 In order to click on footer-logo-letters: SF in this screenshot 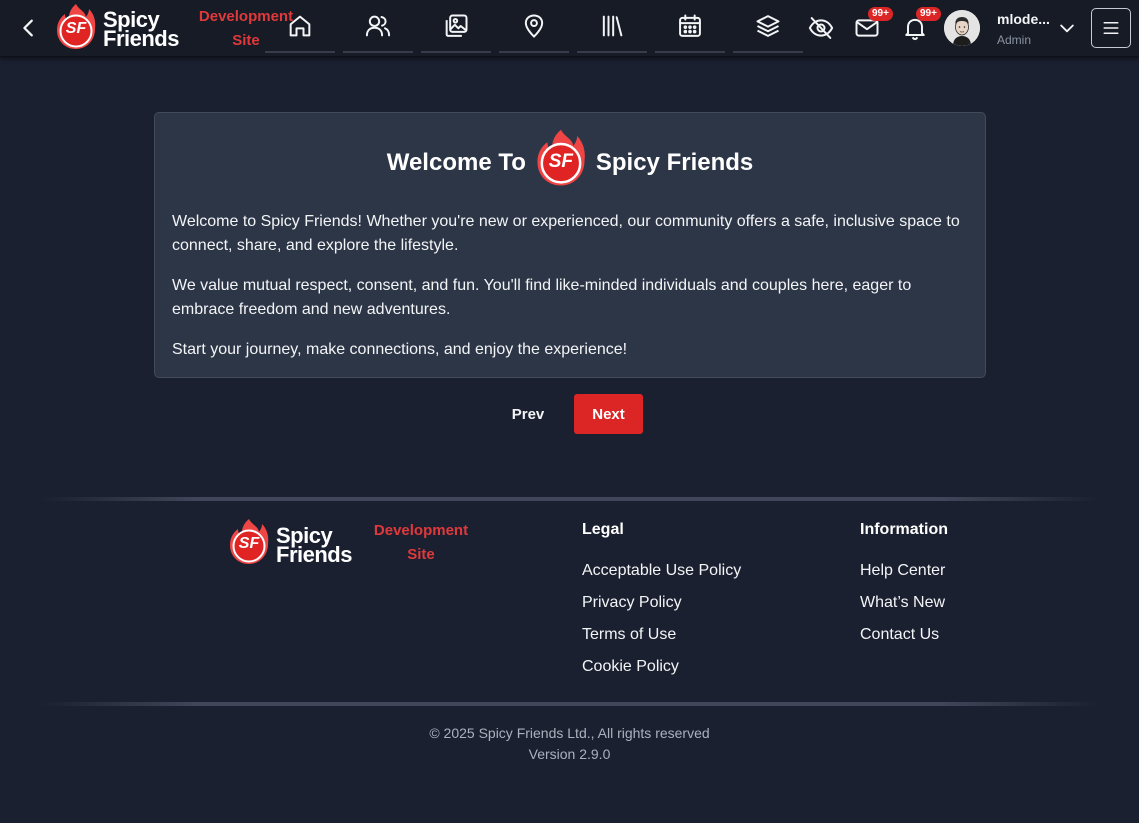, I will do `click(249, 543)`.